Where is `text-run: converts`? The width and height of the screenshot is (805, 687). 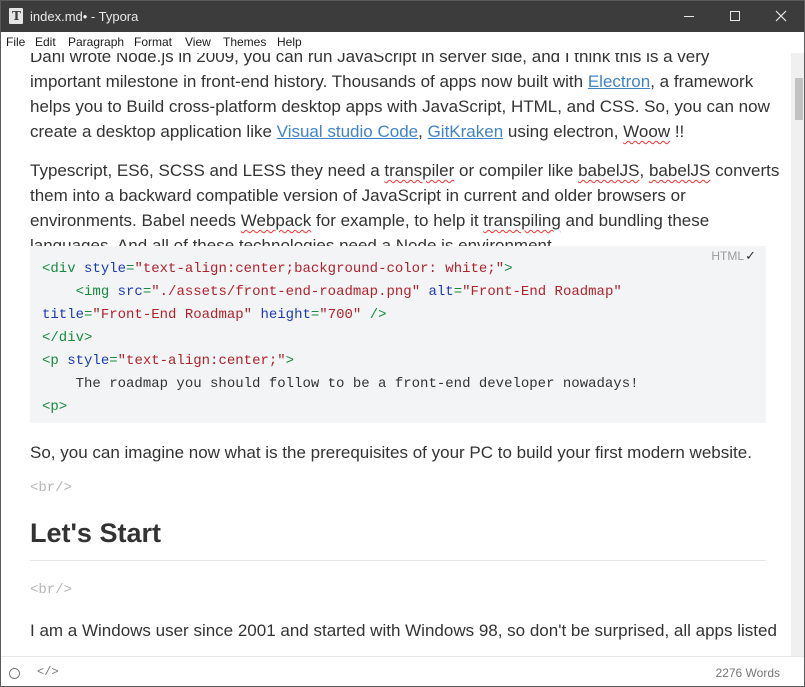 text-run: converts is located at coordinates (745, 170).